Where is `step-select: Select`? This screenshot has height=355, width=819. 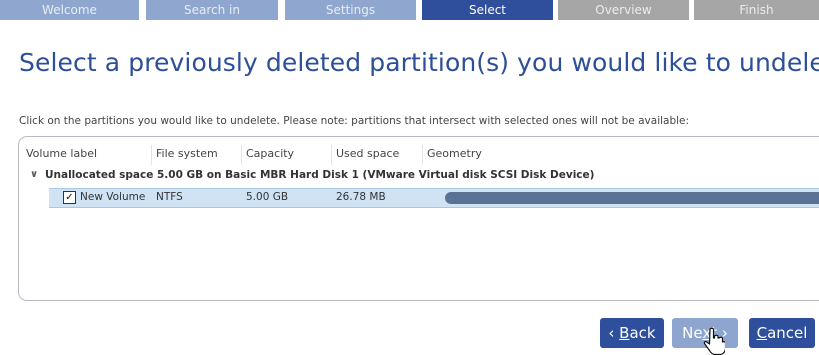 step-select: Select is located at coordinates (487, 10).